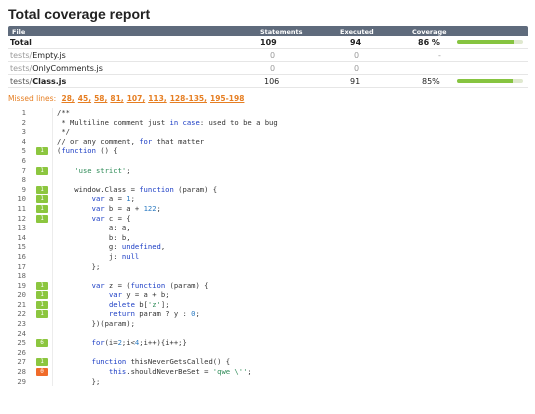 This screenshot has width=535, height=414. What do you see at coordinates (268, 82) in the screenshot?
I see `table-row: tests/Class.js 106 91 85%` at bounding box center [268, 82].